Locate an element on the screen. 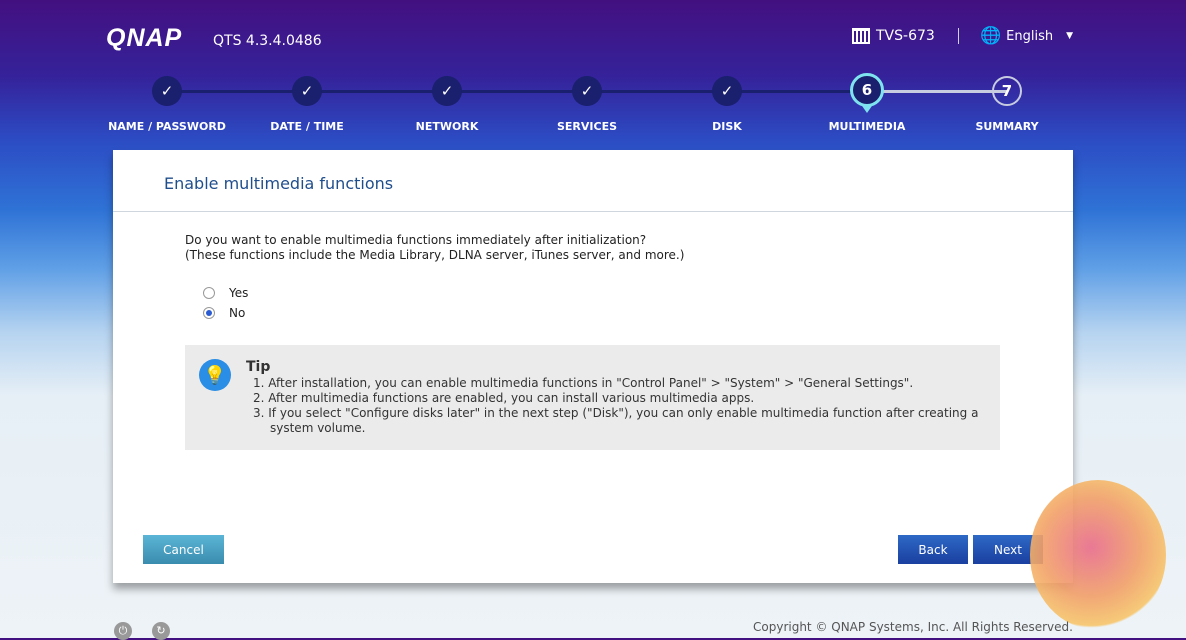  step-3-marker: ✓ is located at coordinates (447, 91).